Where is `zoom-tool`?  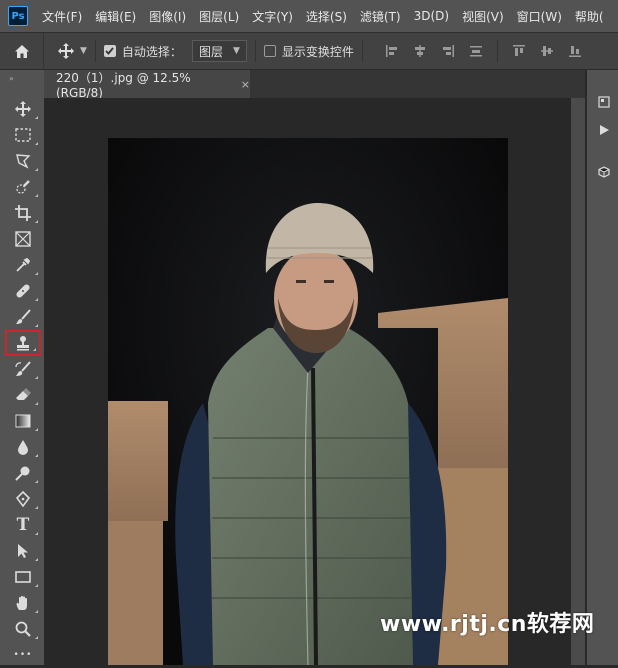 zoom-tool is located at coordinates (23, 629).